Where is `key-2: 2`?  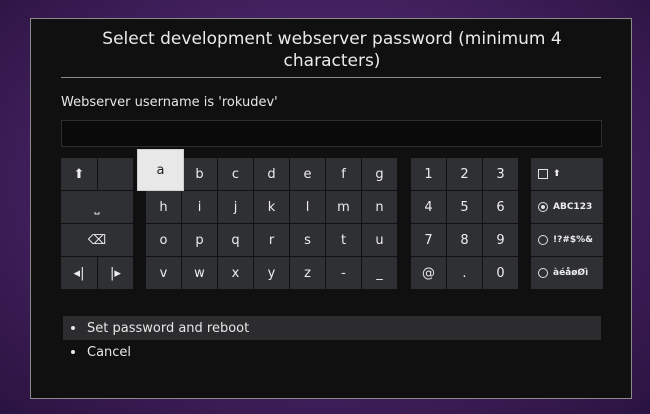 key-2: 2 is located at coordinates (464, 174).